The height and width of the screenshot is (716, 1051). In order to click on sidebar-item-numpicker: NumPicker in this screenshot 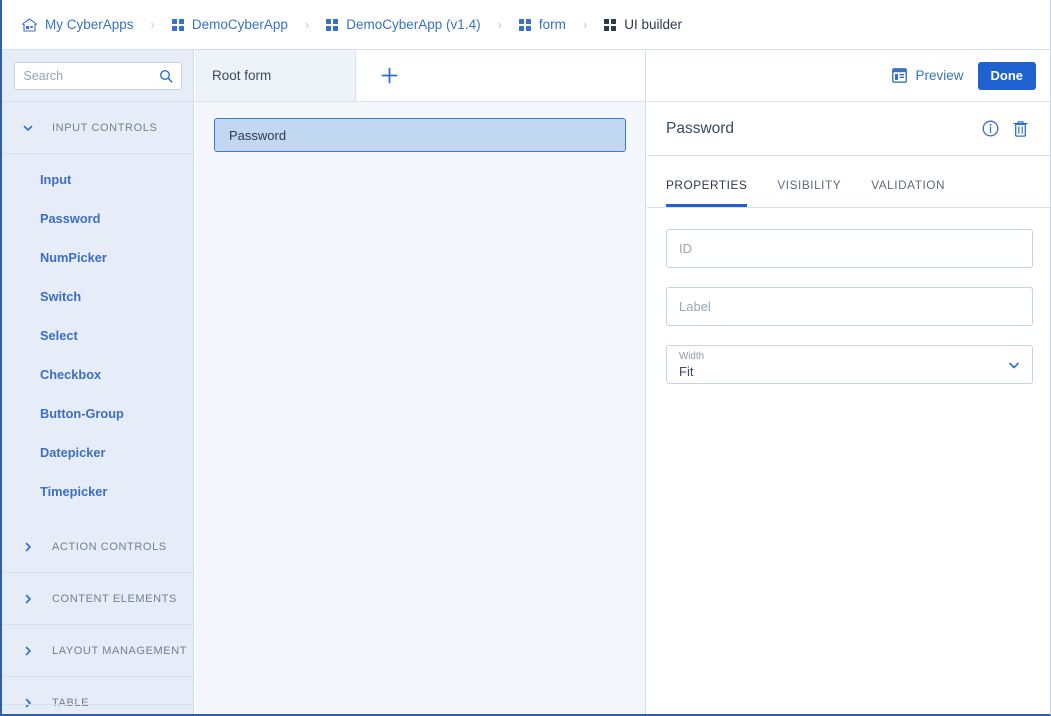, I will do `click(97, 257)`.